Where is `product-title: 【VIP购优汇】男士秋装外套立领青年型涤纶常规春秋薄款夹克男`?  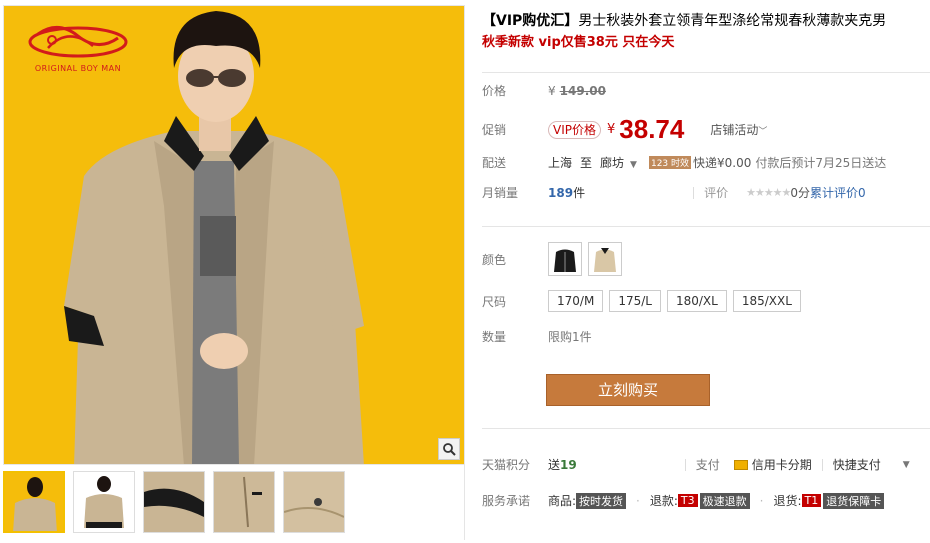 product-title: 【VIP购优汇】男士秋装外套立领青年型涤纶常规春秋薄款夹克男 is located at coordinates (706, 21).